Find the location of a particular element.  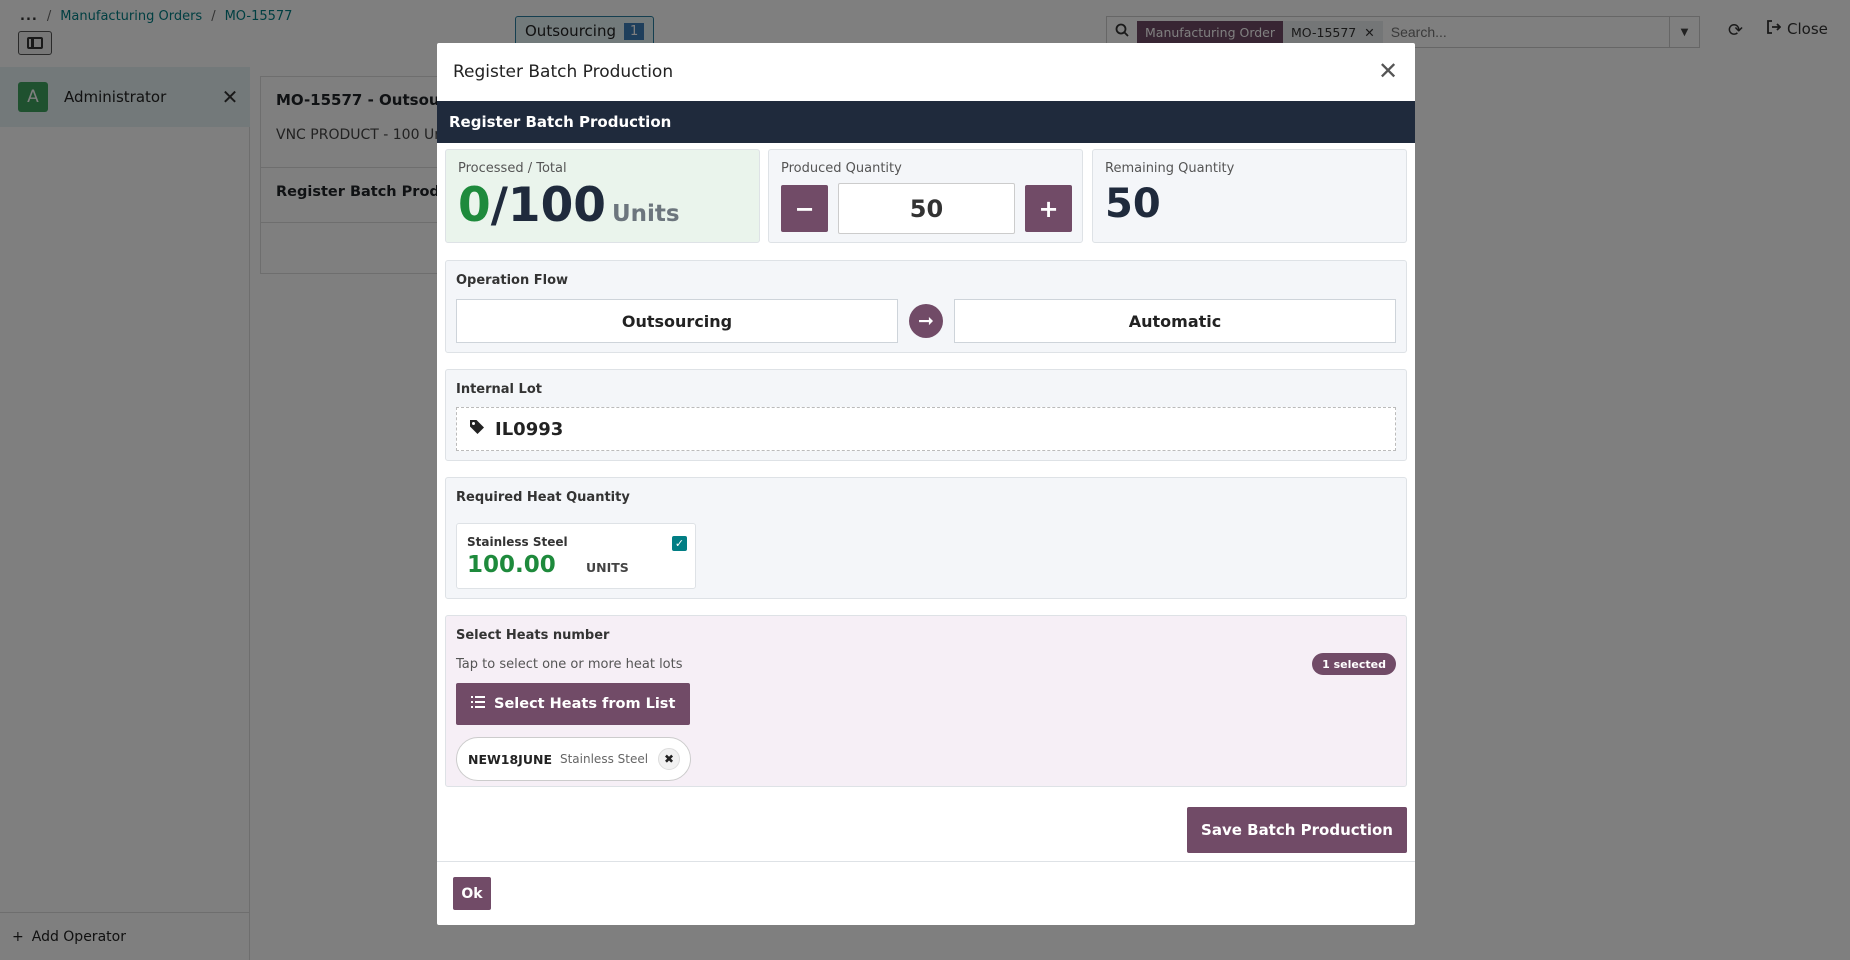

remove-chip-icon: ✖ is located at coordinates (669, 759).